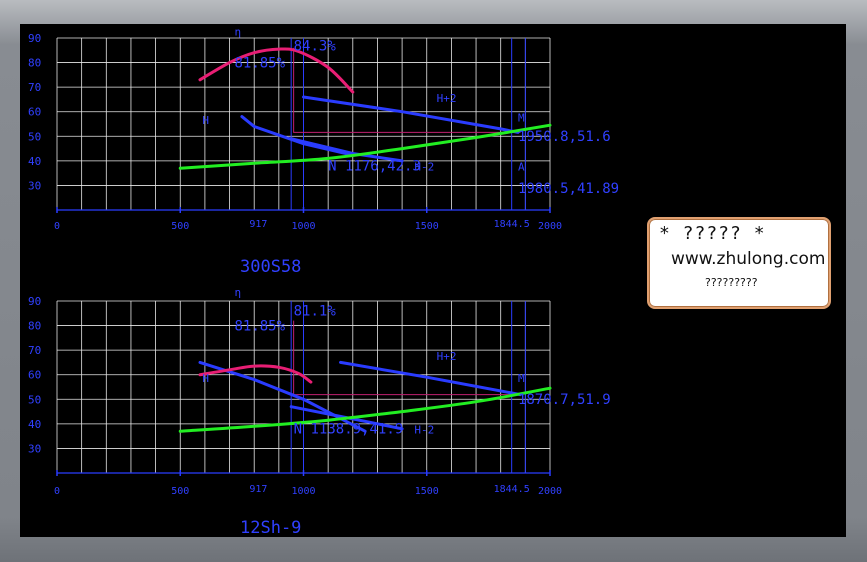 Image resolution: width=867 pixels, height=562 pixels. Describe the element at coordinates (427, 226) in the screenshot. I see `chart1-x-tick-label: 1500` at that location.